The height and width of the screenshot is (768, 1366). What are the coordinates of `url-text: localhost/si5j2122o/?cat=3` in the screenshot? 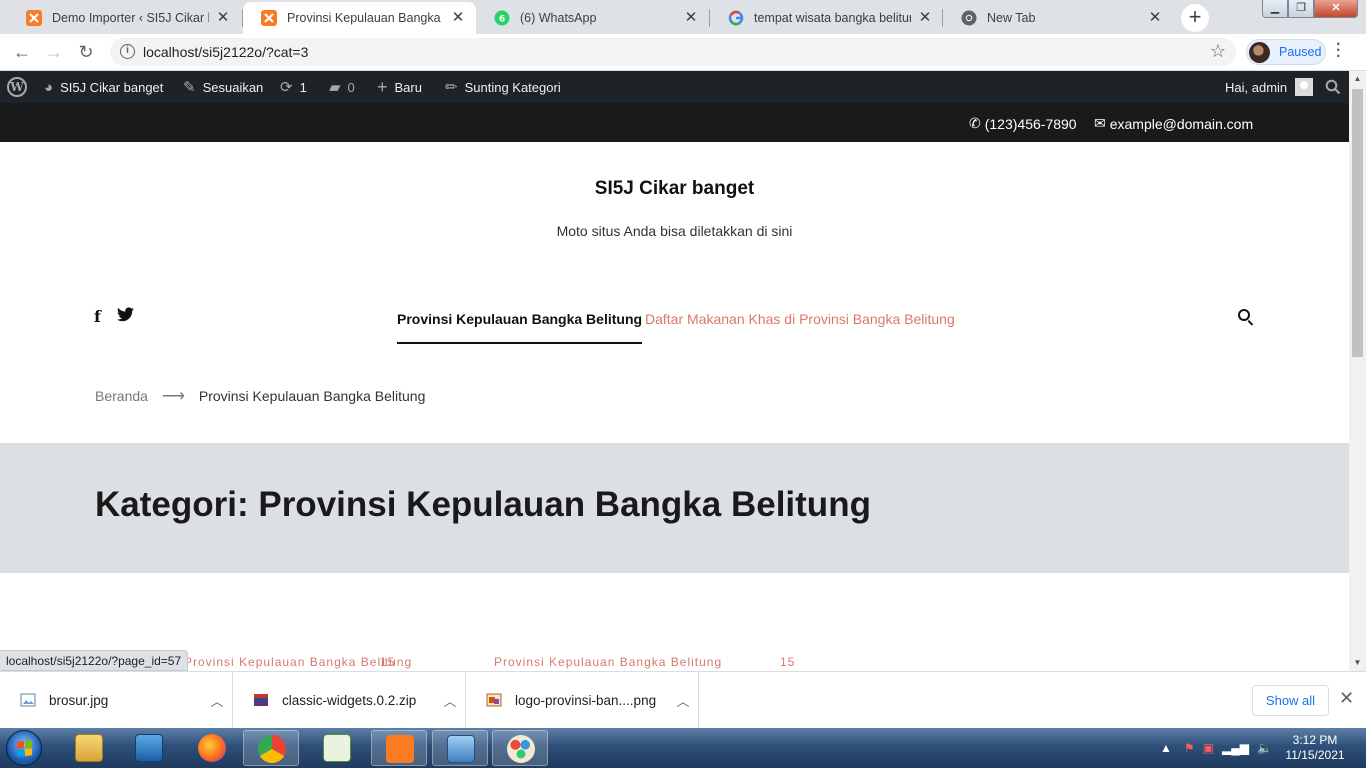 It's located at (226, 52).